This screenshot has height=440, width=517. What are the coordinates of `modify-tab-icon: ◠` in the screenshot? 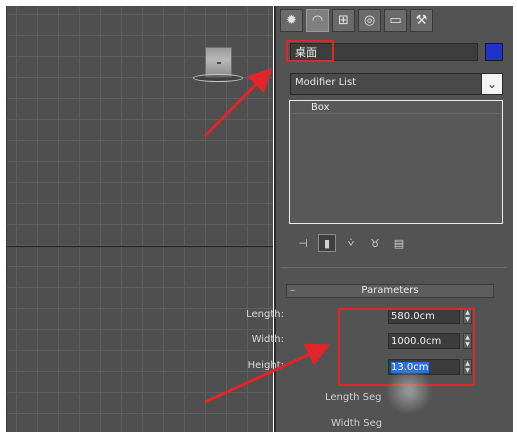 It's located at (317, 20).